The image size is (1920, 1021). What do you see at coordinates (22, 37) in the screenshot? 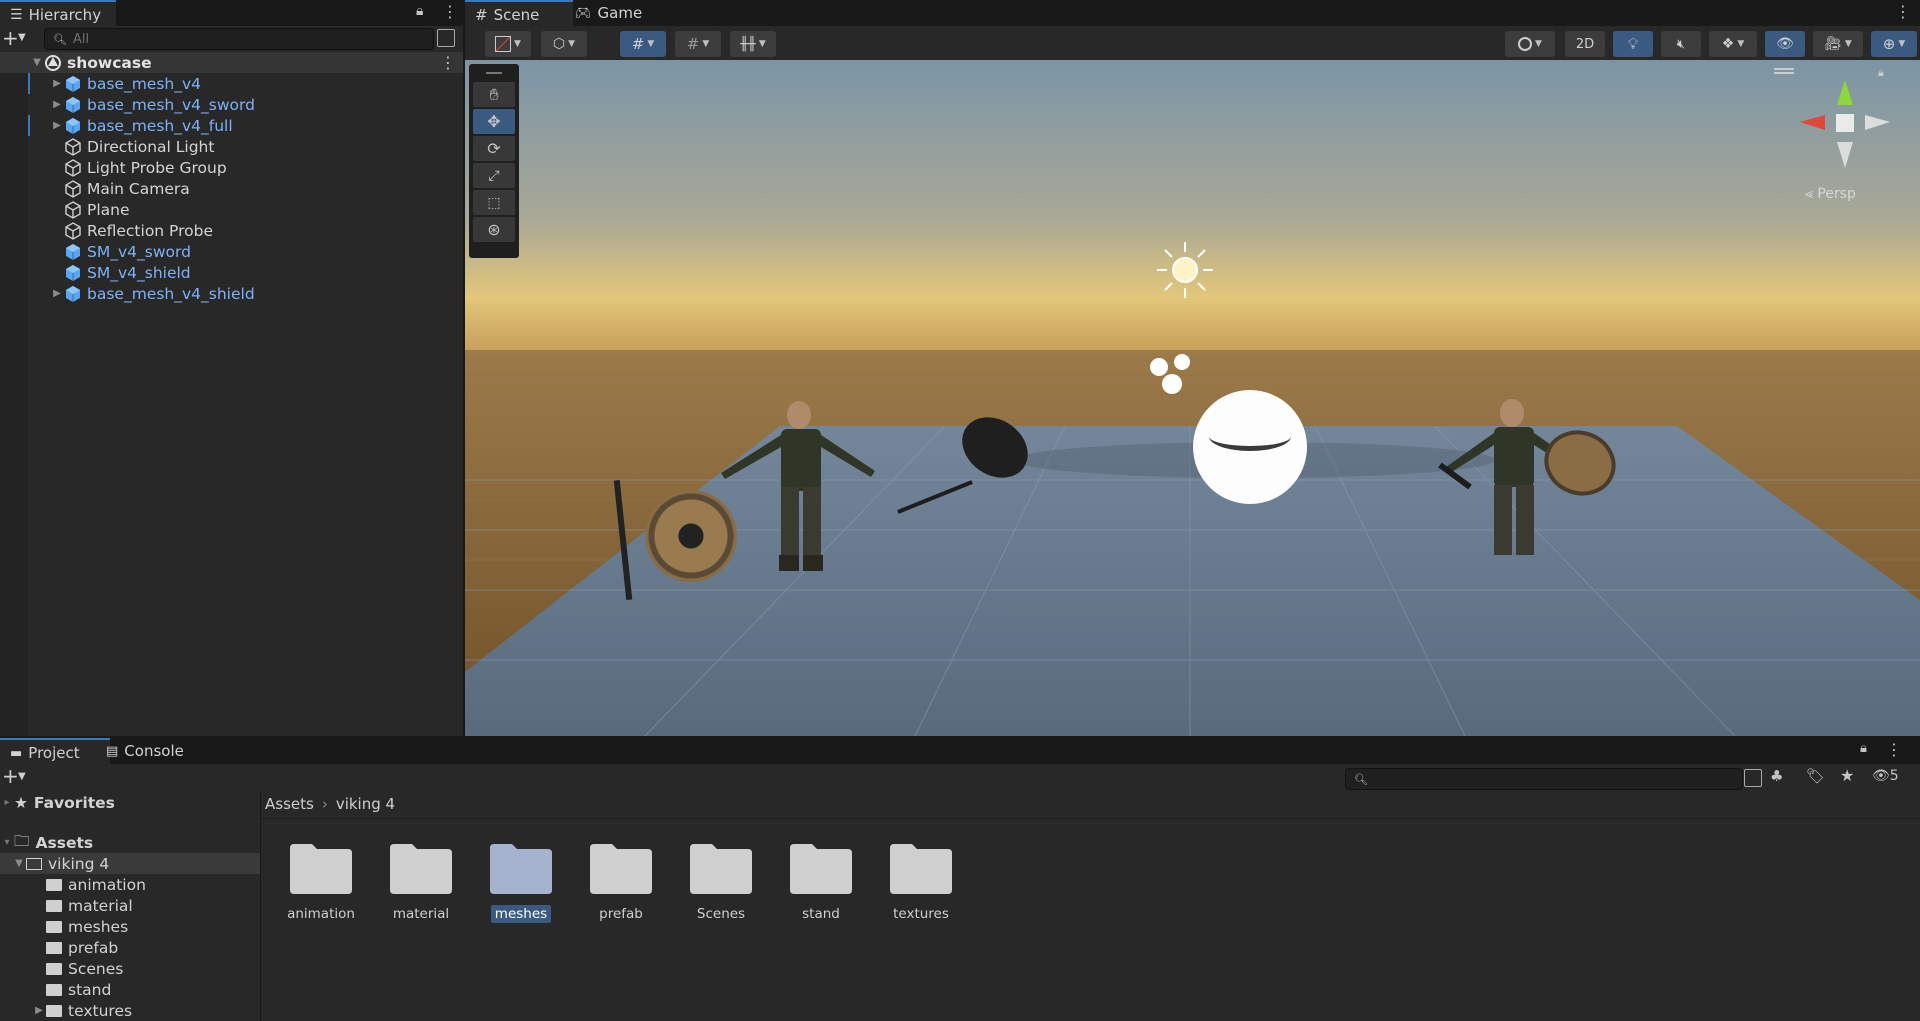
I see `chevron-down-icon: ▼` at bounding box center [22, 37].